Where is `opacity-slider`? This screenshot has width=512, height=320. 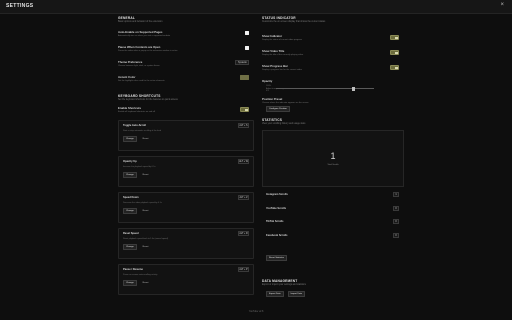
opacity-slider is located at coordinates (325, 88).